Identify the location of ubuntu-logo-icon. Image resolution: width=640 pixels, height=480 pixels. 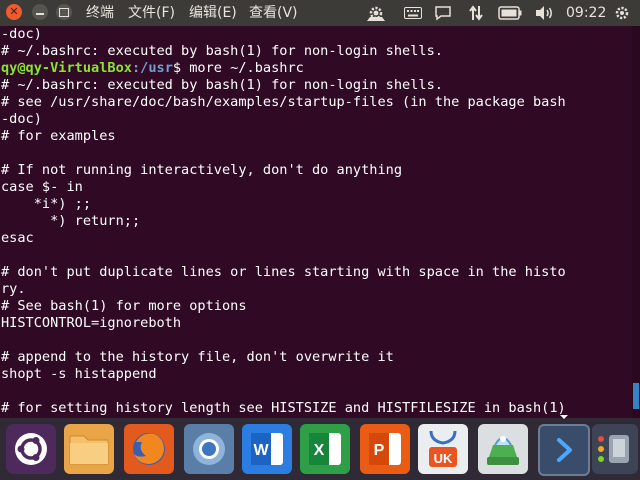
(31, 449).